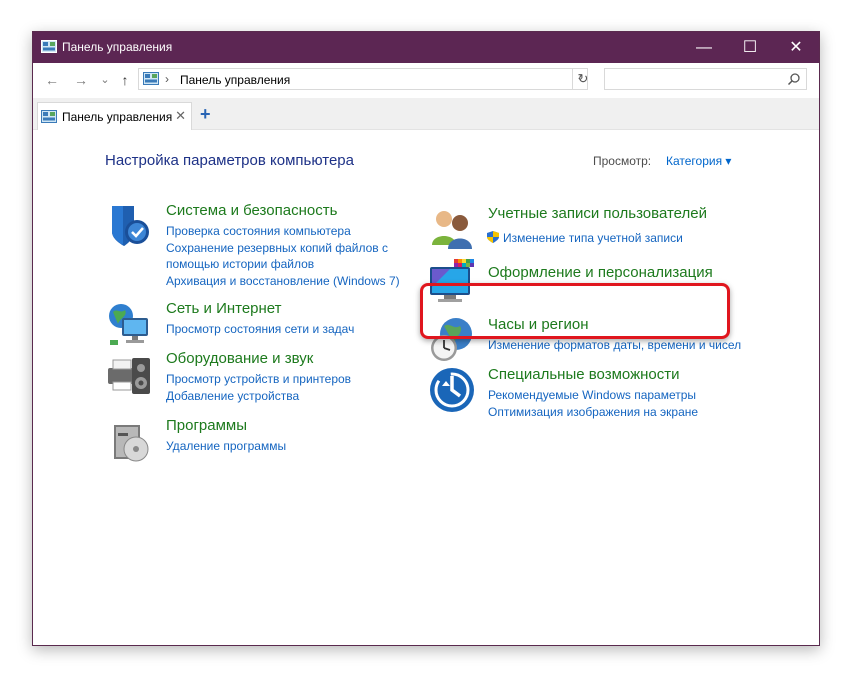 The height and width of the screenshot is (679, 853). Describe the element at coordinates (597, 213) in the screenshot. I see `category-title: Учетные записи пользователей` at that location.